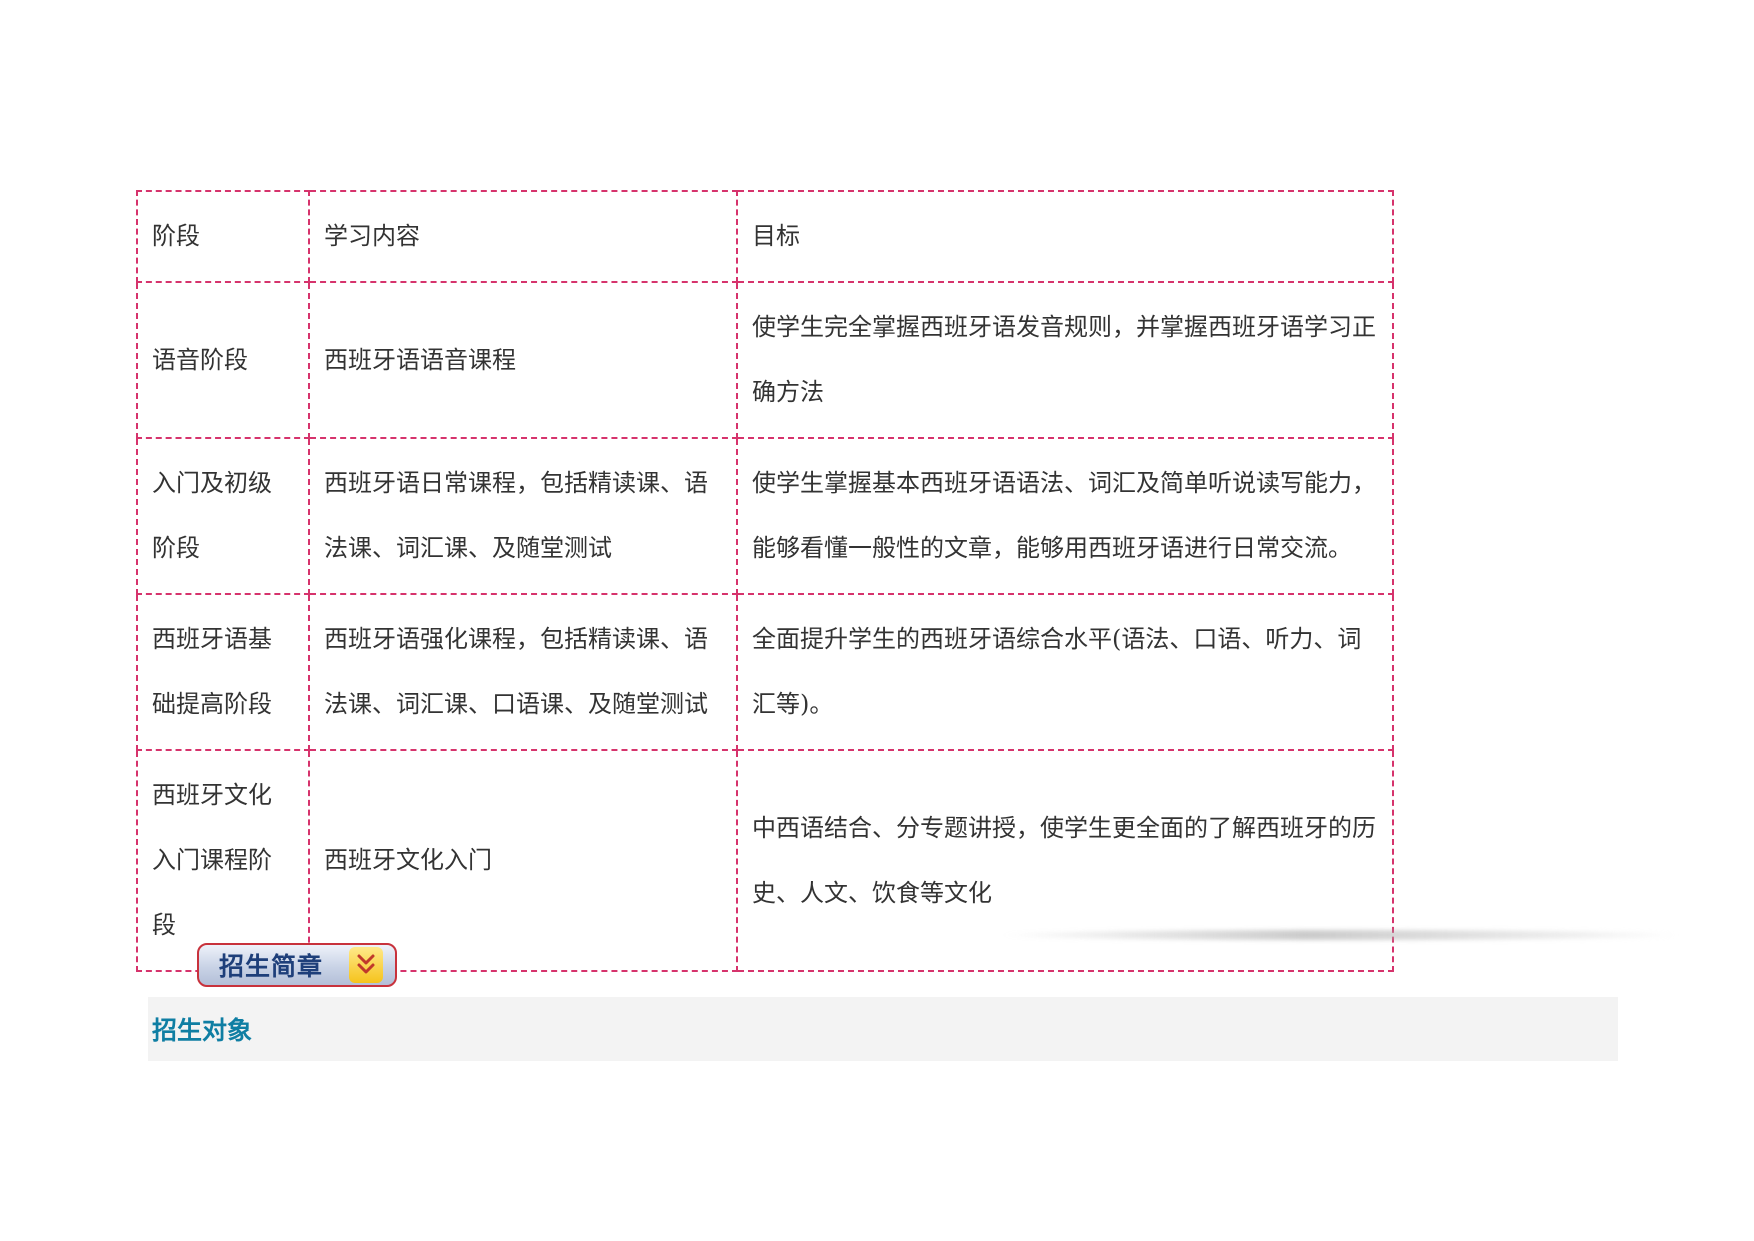  I want to click on content-cell: 西班牙语语音课程, so click(523, 360).